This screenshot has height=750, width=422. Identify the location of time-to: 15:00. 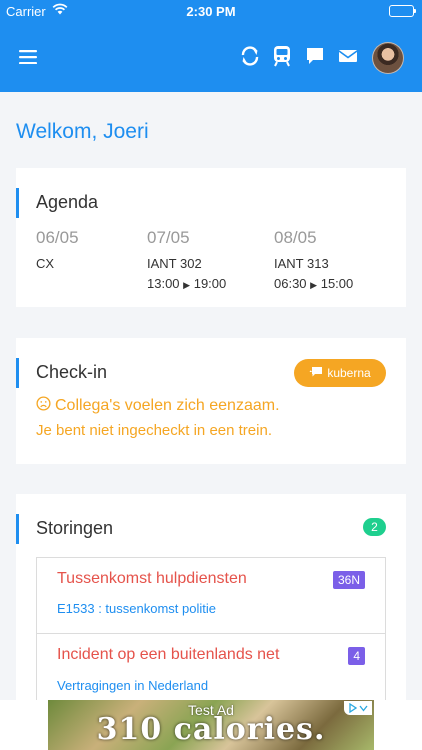
(337, 283).